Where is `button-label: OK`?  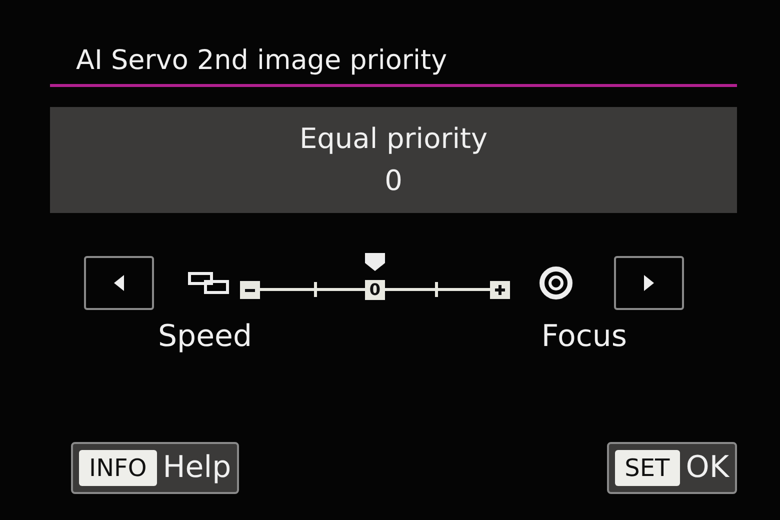
button-label: OK is located at coordinates (707, 468).